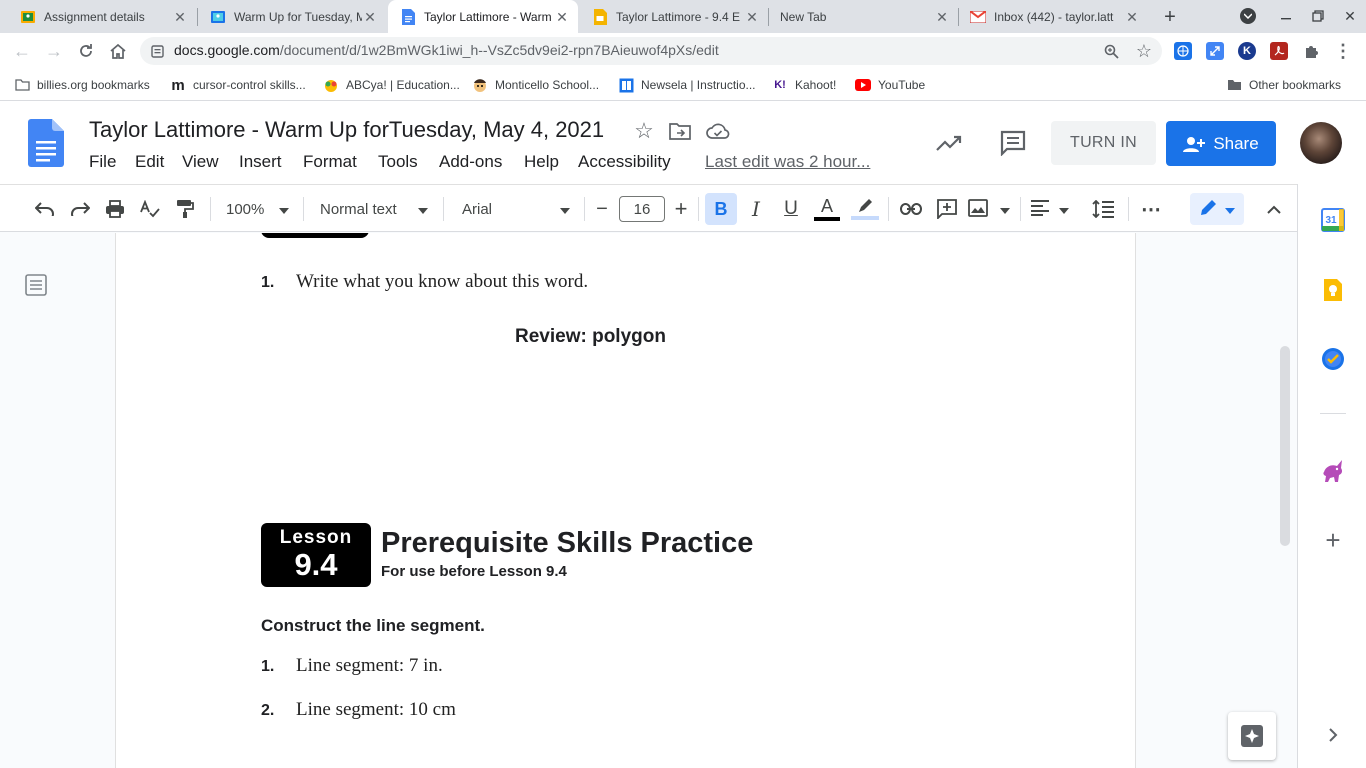  Describe the element at coordinates (1274, 209) in the screenshot. I see `collapse-menus-chevron-up-icon` at that location.